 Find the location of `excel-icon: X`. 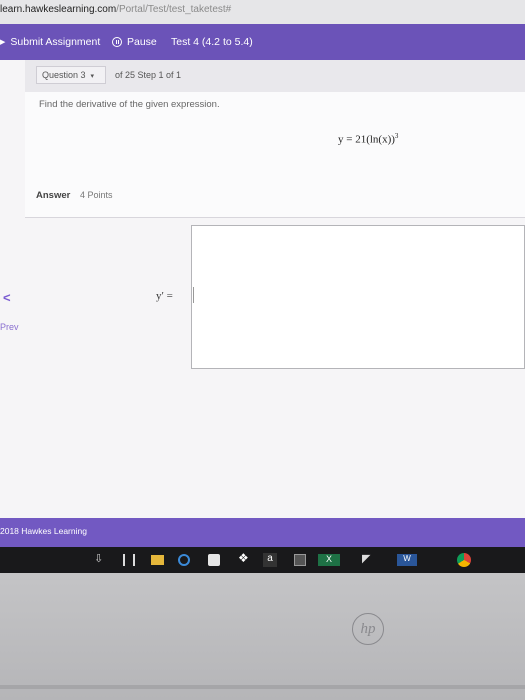

excel-icon: X is located at coordinates (329, 560).